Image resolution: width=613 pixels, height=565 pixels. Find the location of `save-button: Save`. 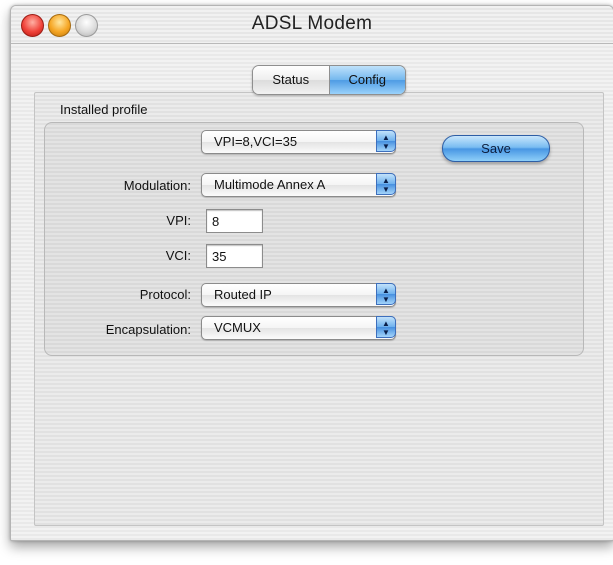

save-button: Save is located at coordinates (496, 148).